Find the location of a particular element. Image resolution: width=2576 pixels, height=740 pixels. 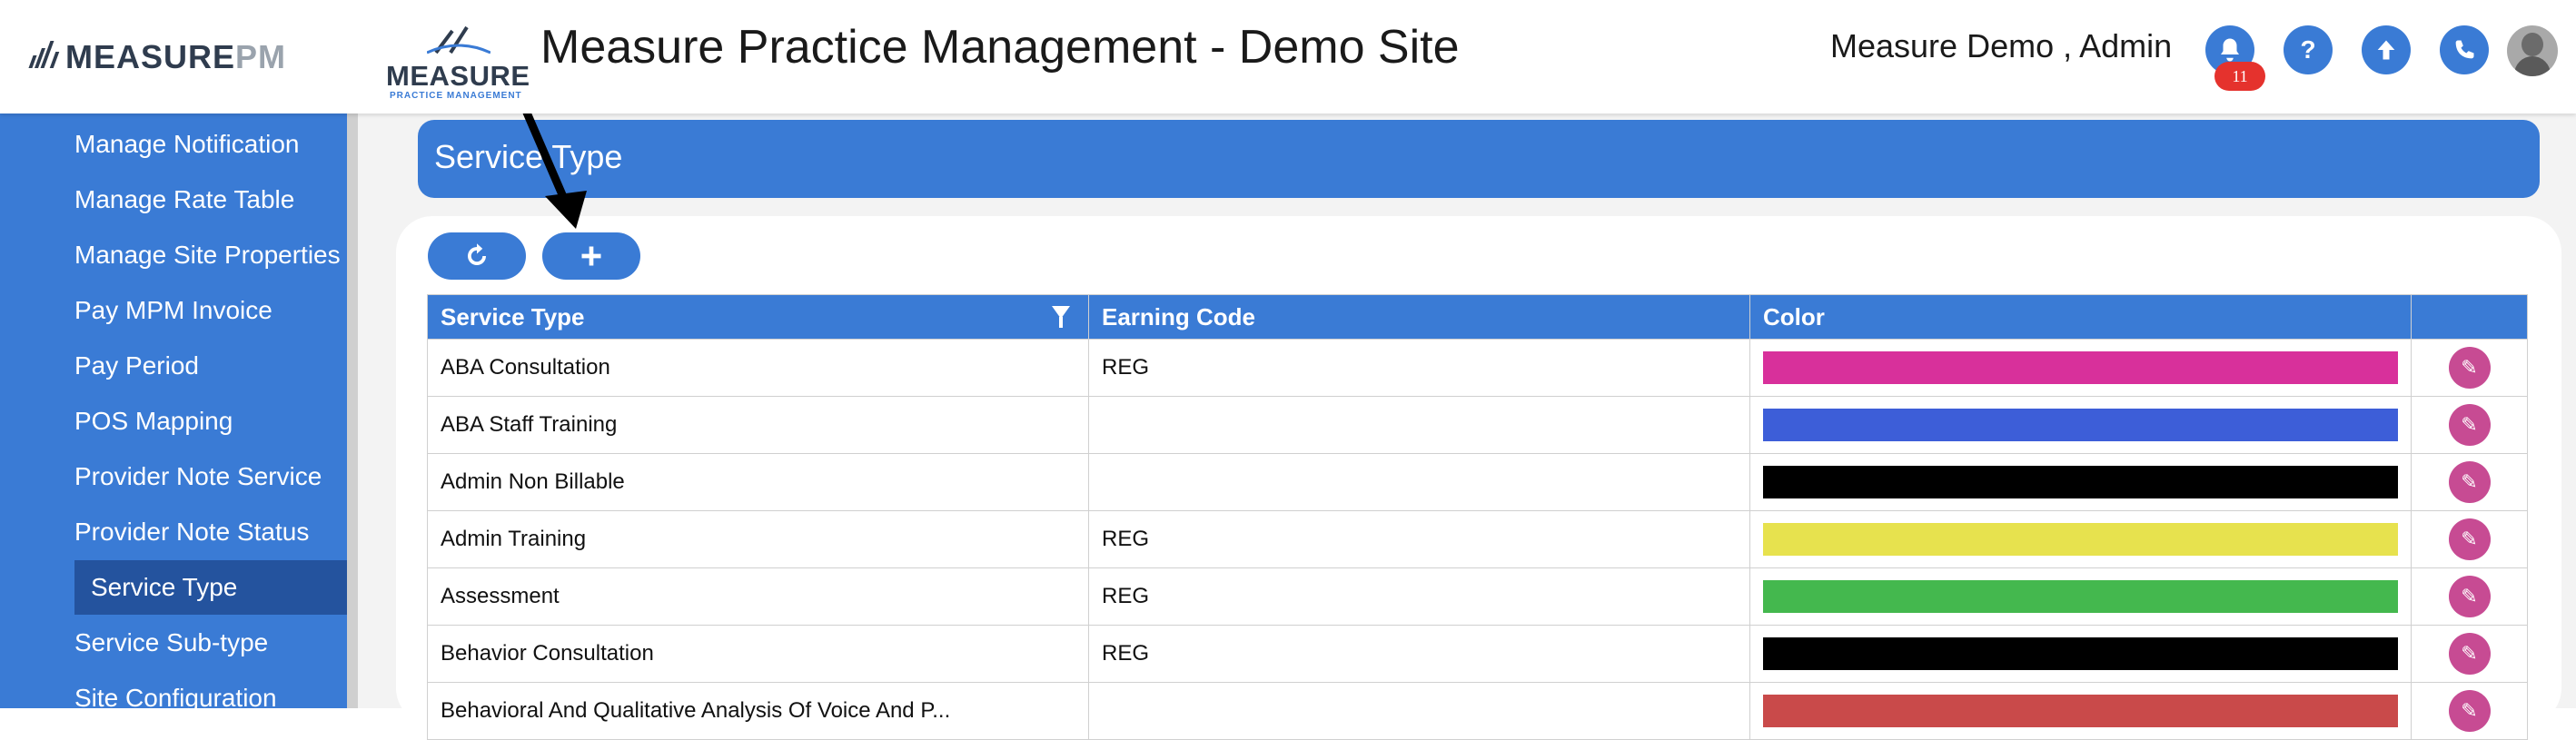

annotation-arrow is located at coordinates (554, 169).